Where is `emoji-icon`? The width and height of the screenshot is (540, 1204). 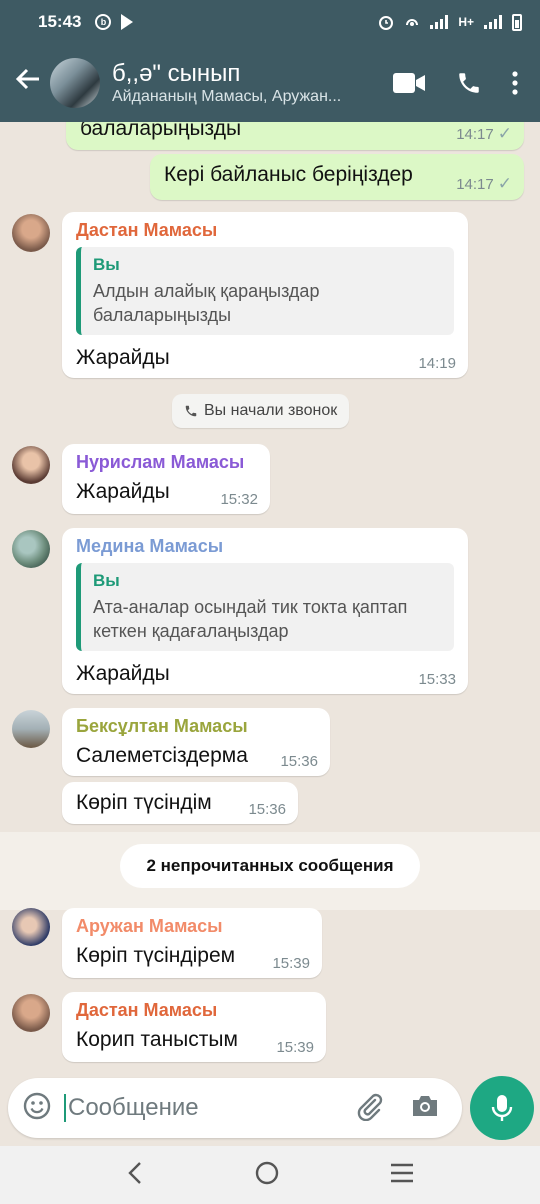 emoji-icon is located at coordinates (37, 1108).